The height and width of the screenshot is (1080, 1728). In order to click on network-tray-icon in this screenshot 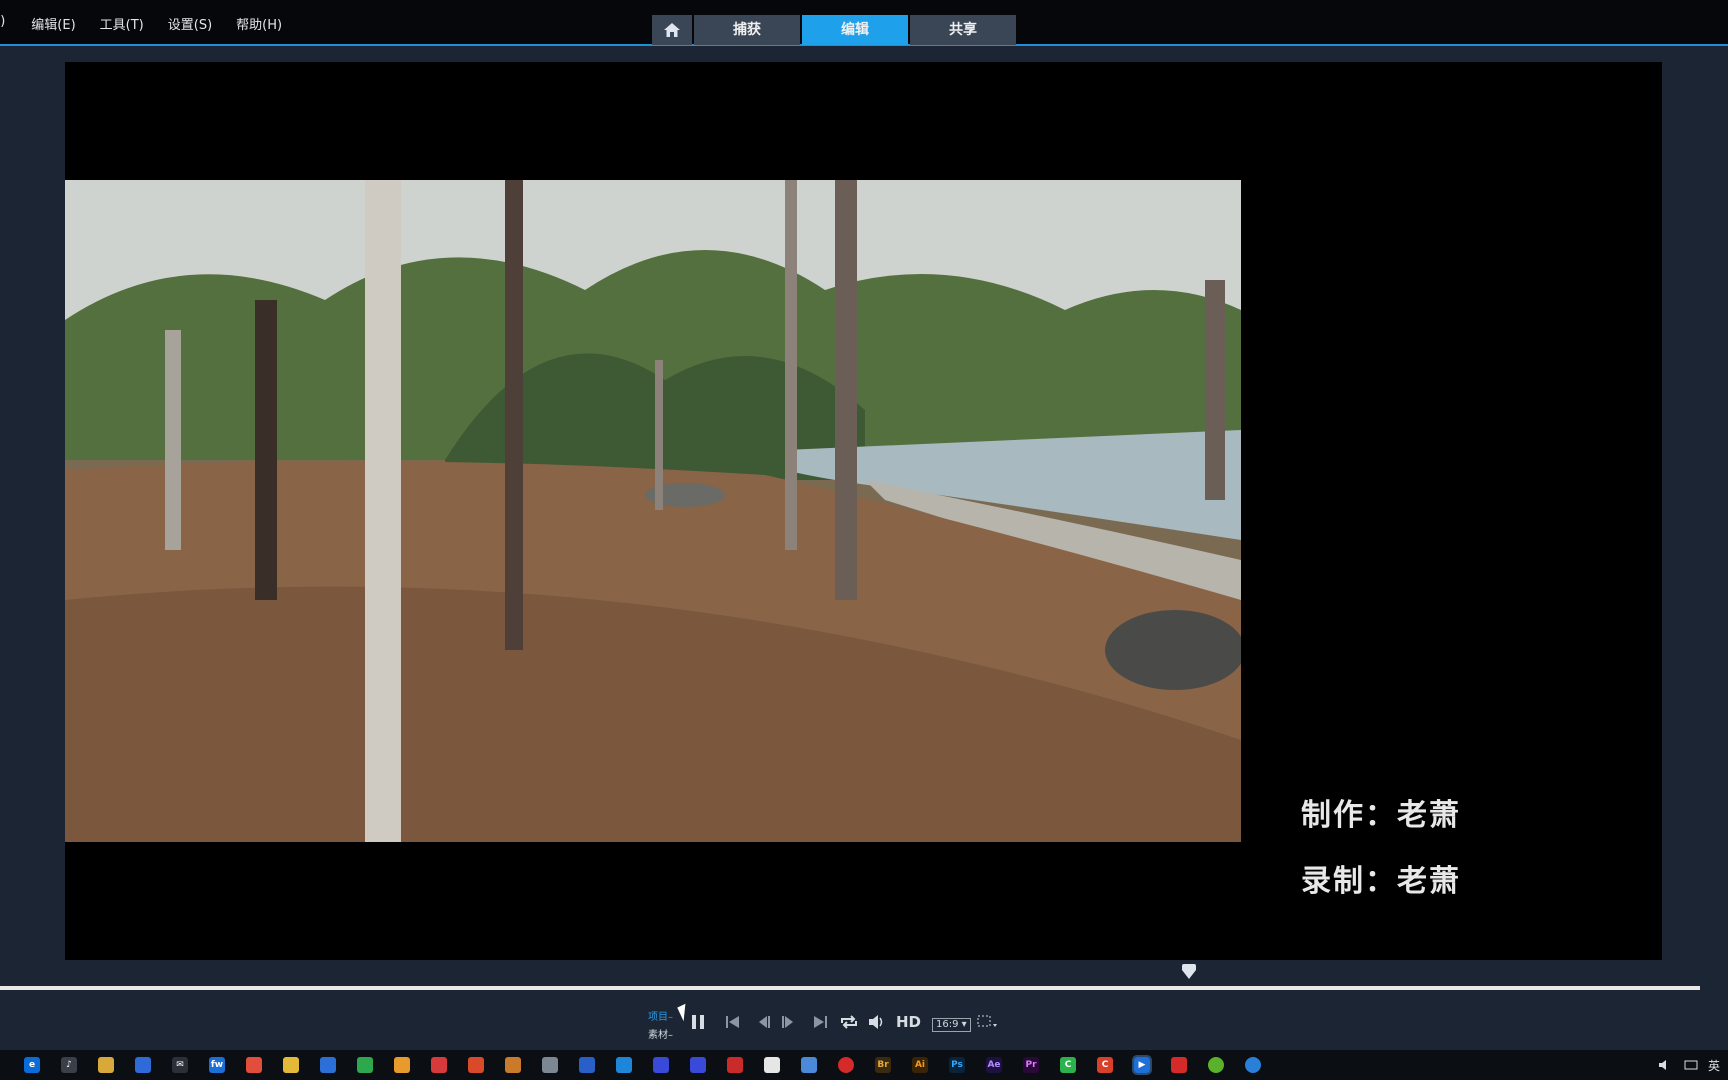, I will do `click(1691, 1065)`.